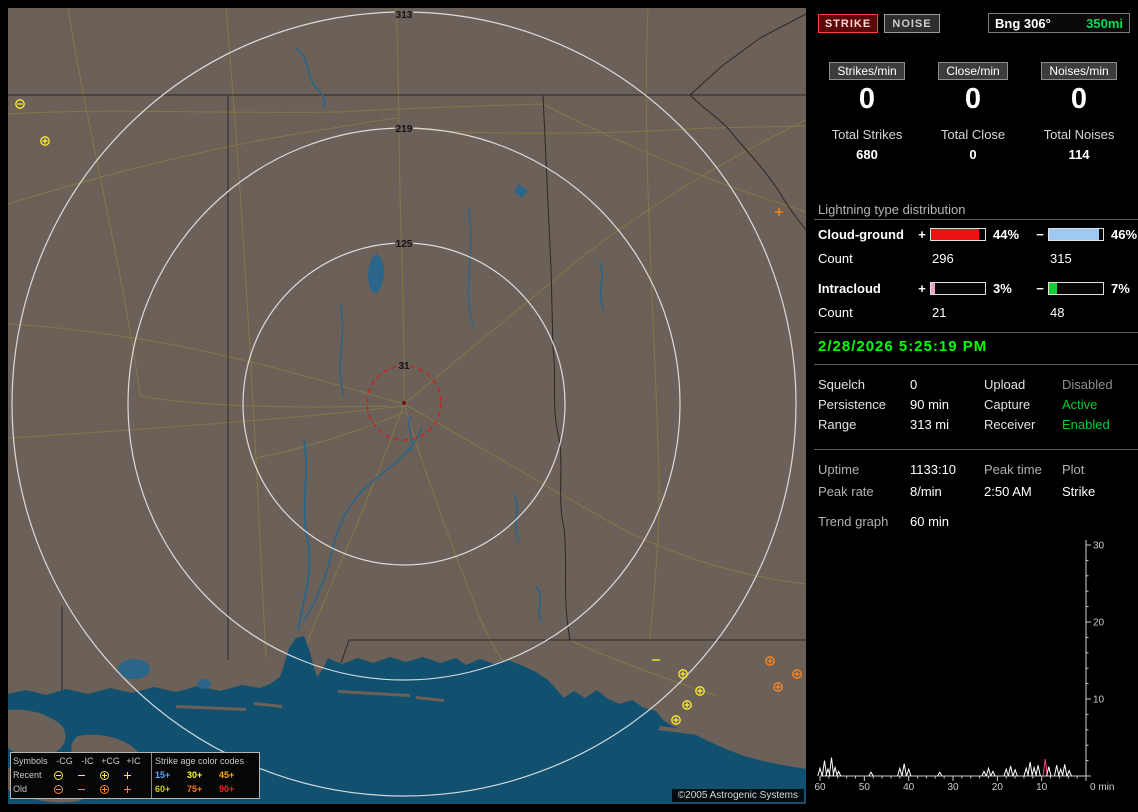 The width and height of the screenshot is (1138, 812). What do you see at coordinates (892, 209) in the screenshot?
I see `distribution-heading: Lightning type distribution` at bounding box center [892, 209].